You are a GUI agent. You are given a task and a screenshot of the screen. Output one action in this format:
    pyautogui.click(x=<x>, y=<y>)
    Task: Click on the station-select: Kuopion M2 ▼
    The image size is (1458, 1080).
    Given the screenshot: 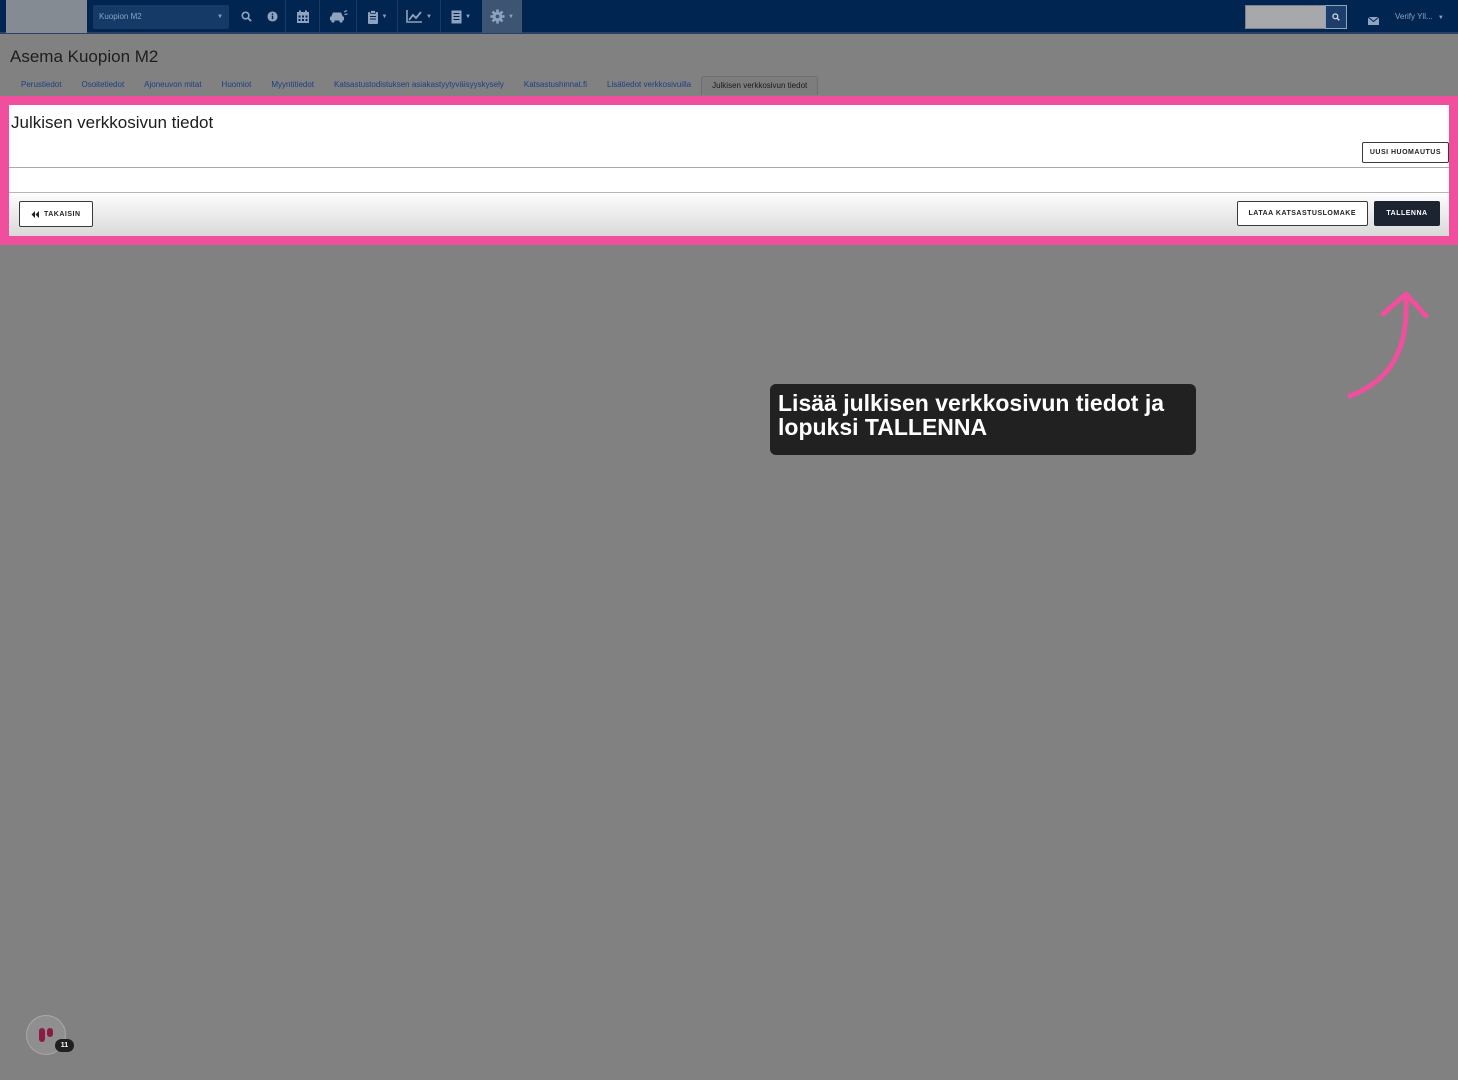 What is the action you would take?
    pyautogui.click(x=161, y=17)
    